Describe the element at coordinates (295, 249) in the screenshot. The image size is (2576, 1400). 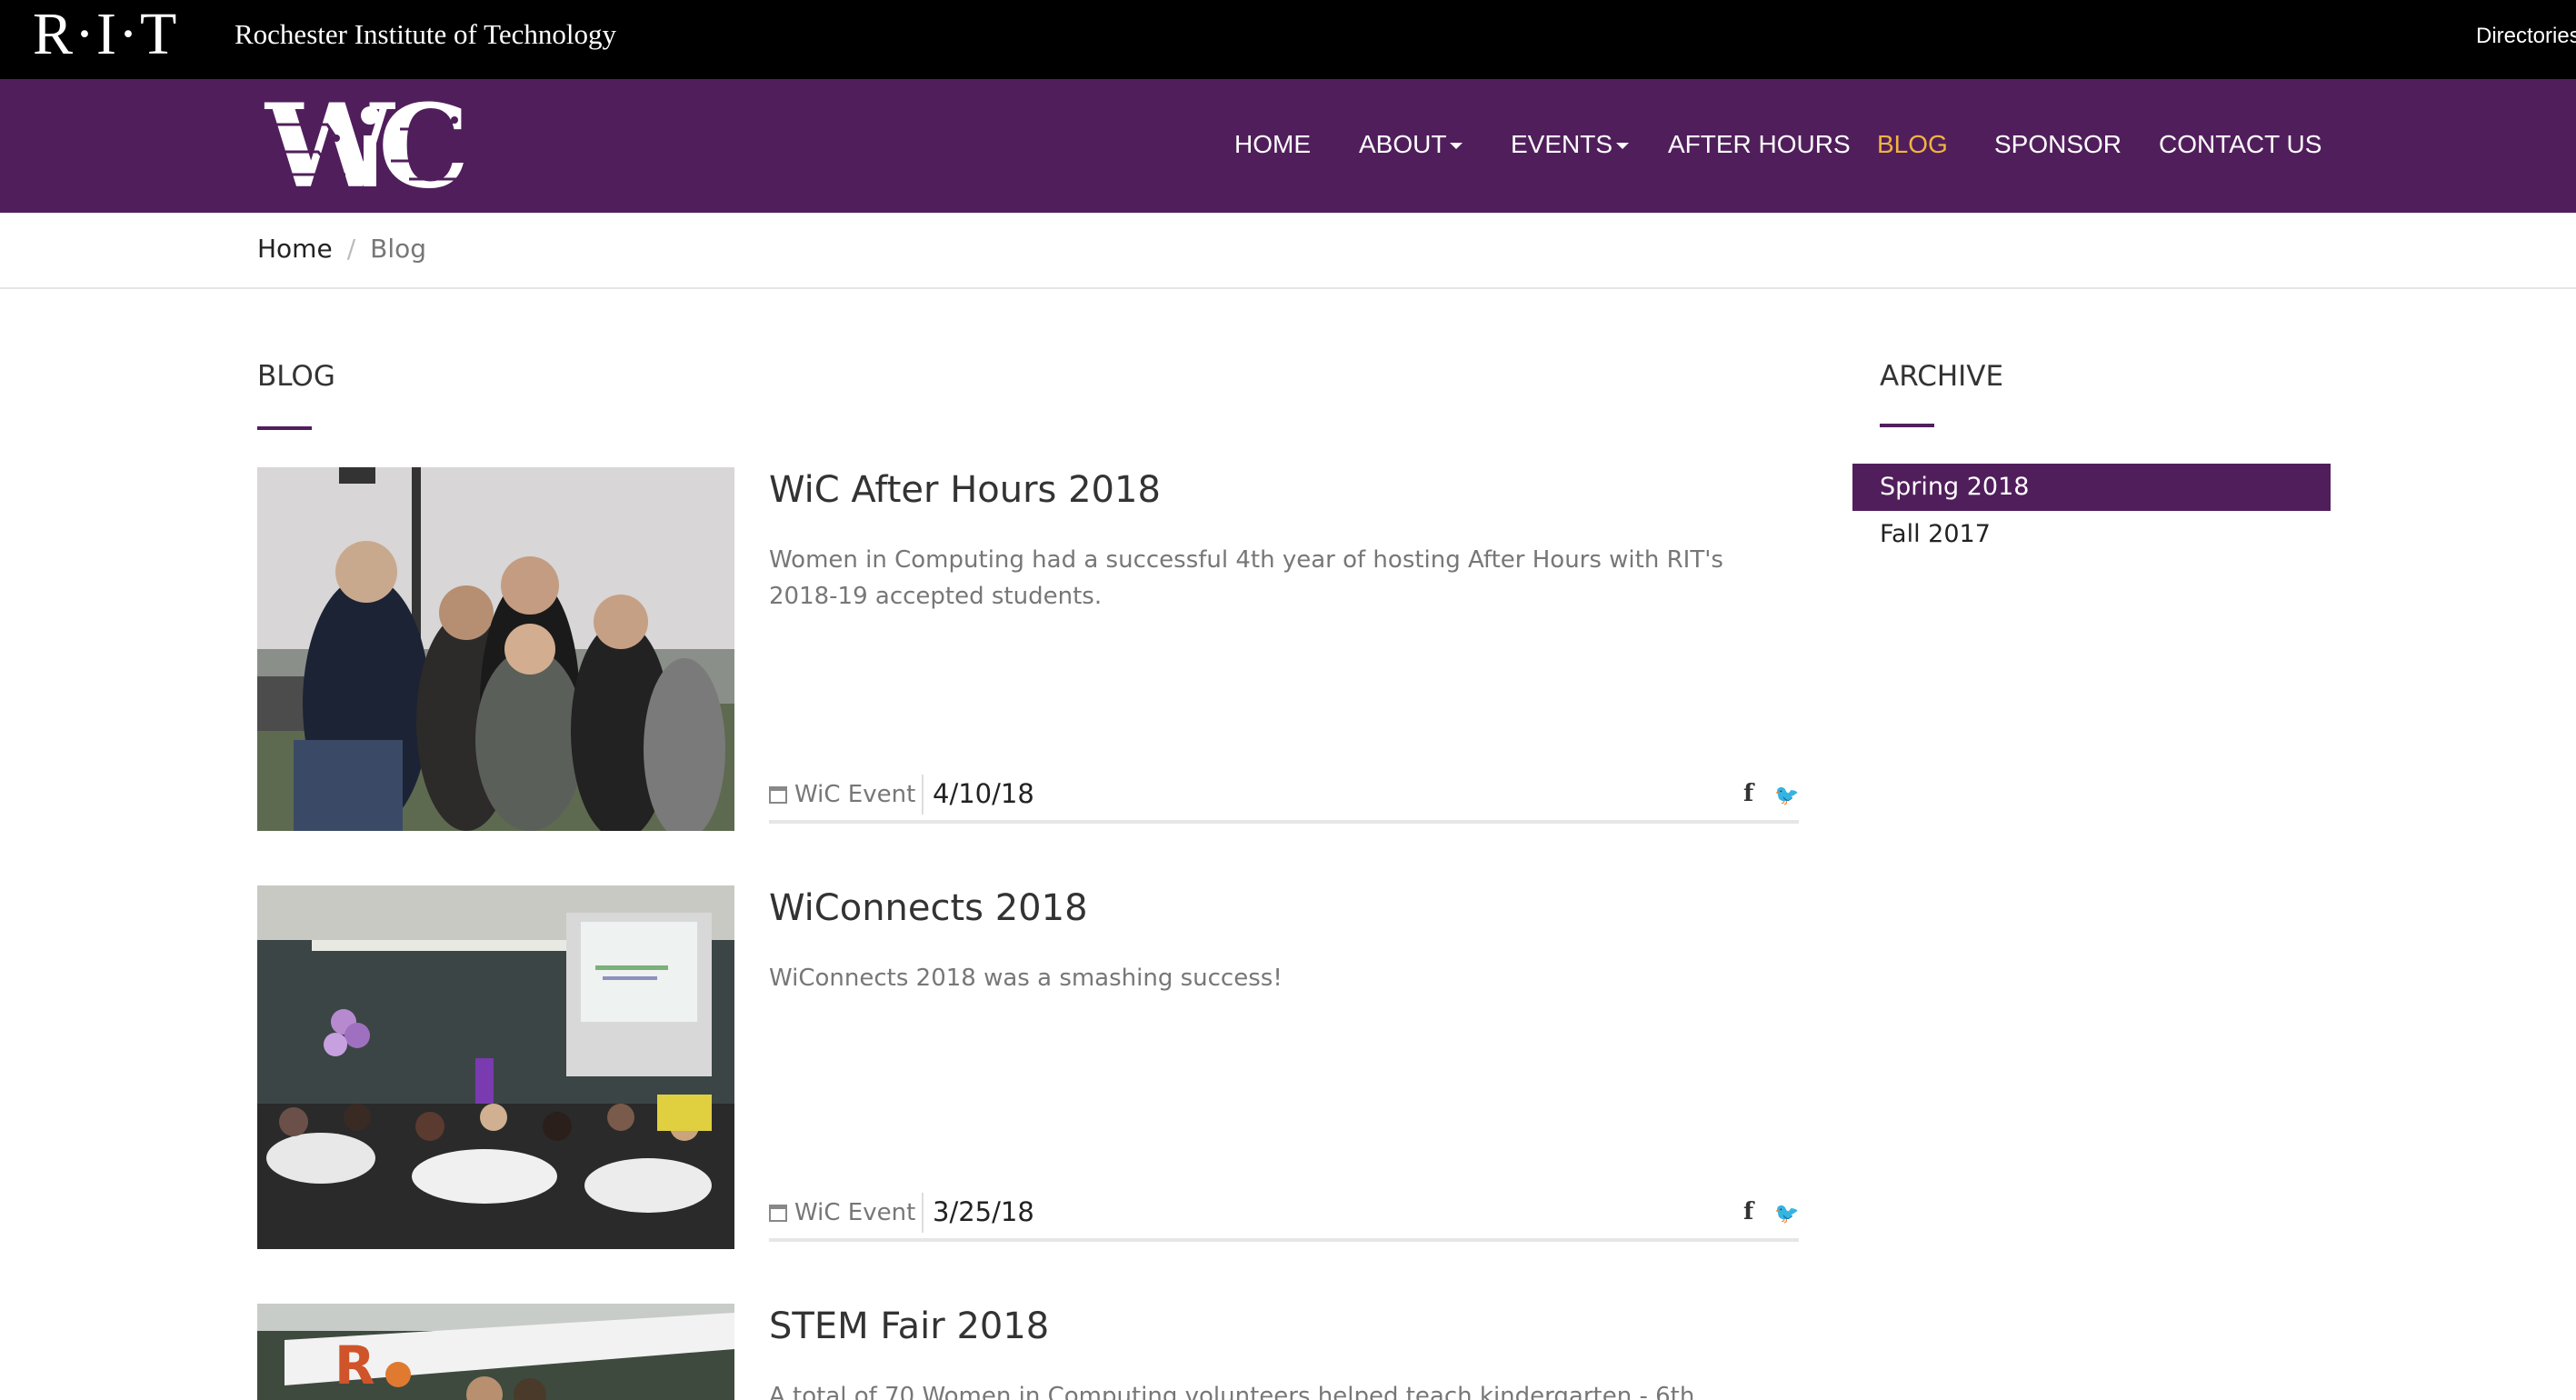
I see `breadcrumb-home: Home` at that location.